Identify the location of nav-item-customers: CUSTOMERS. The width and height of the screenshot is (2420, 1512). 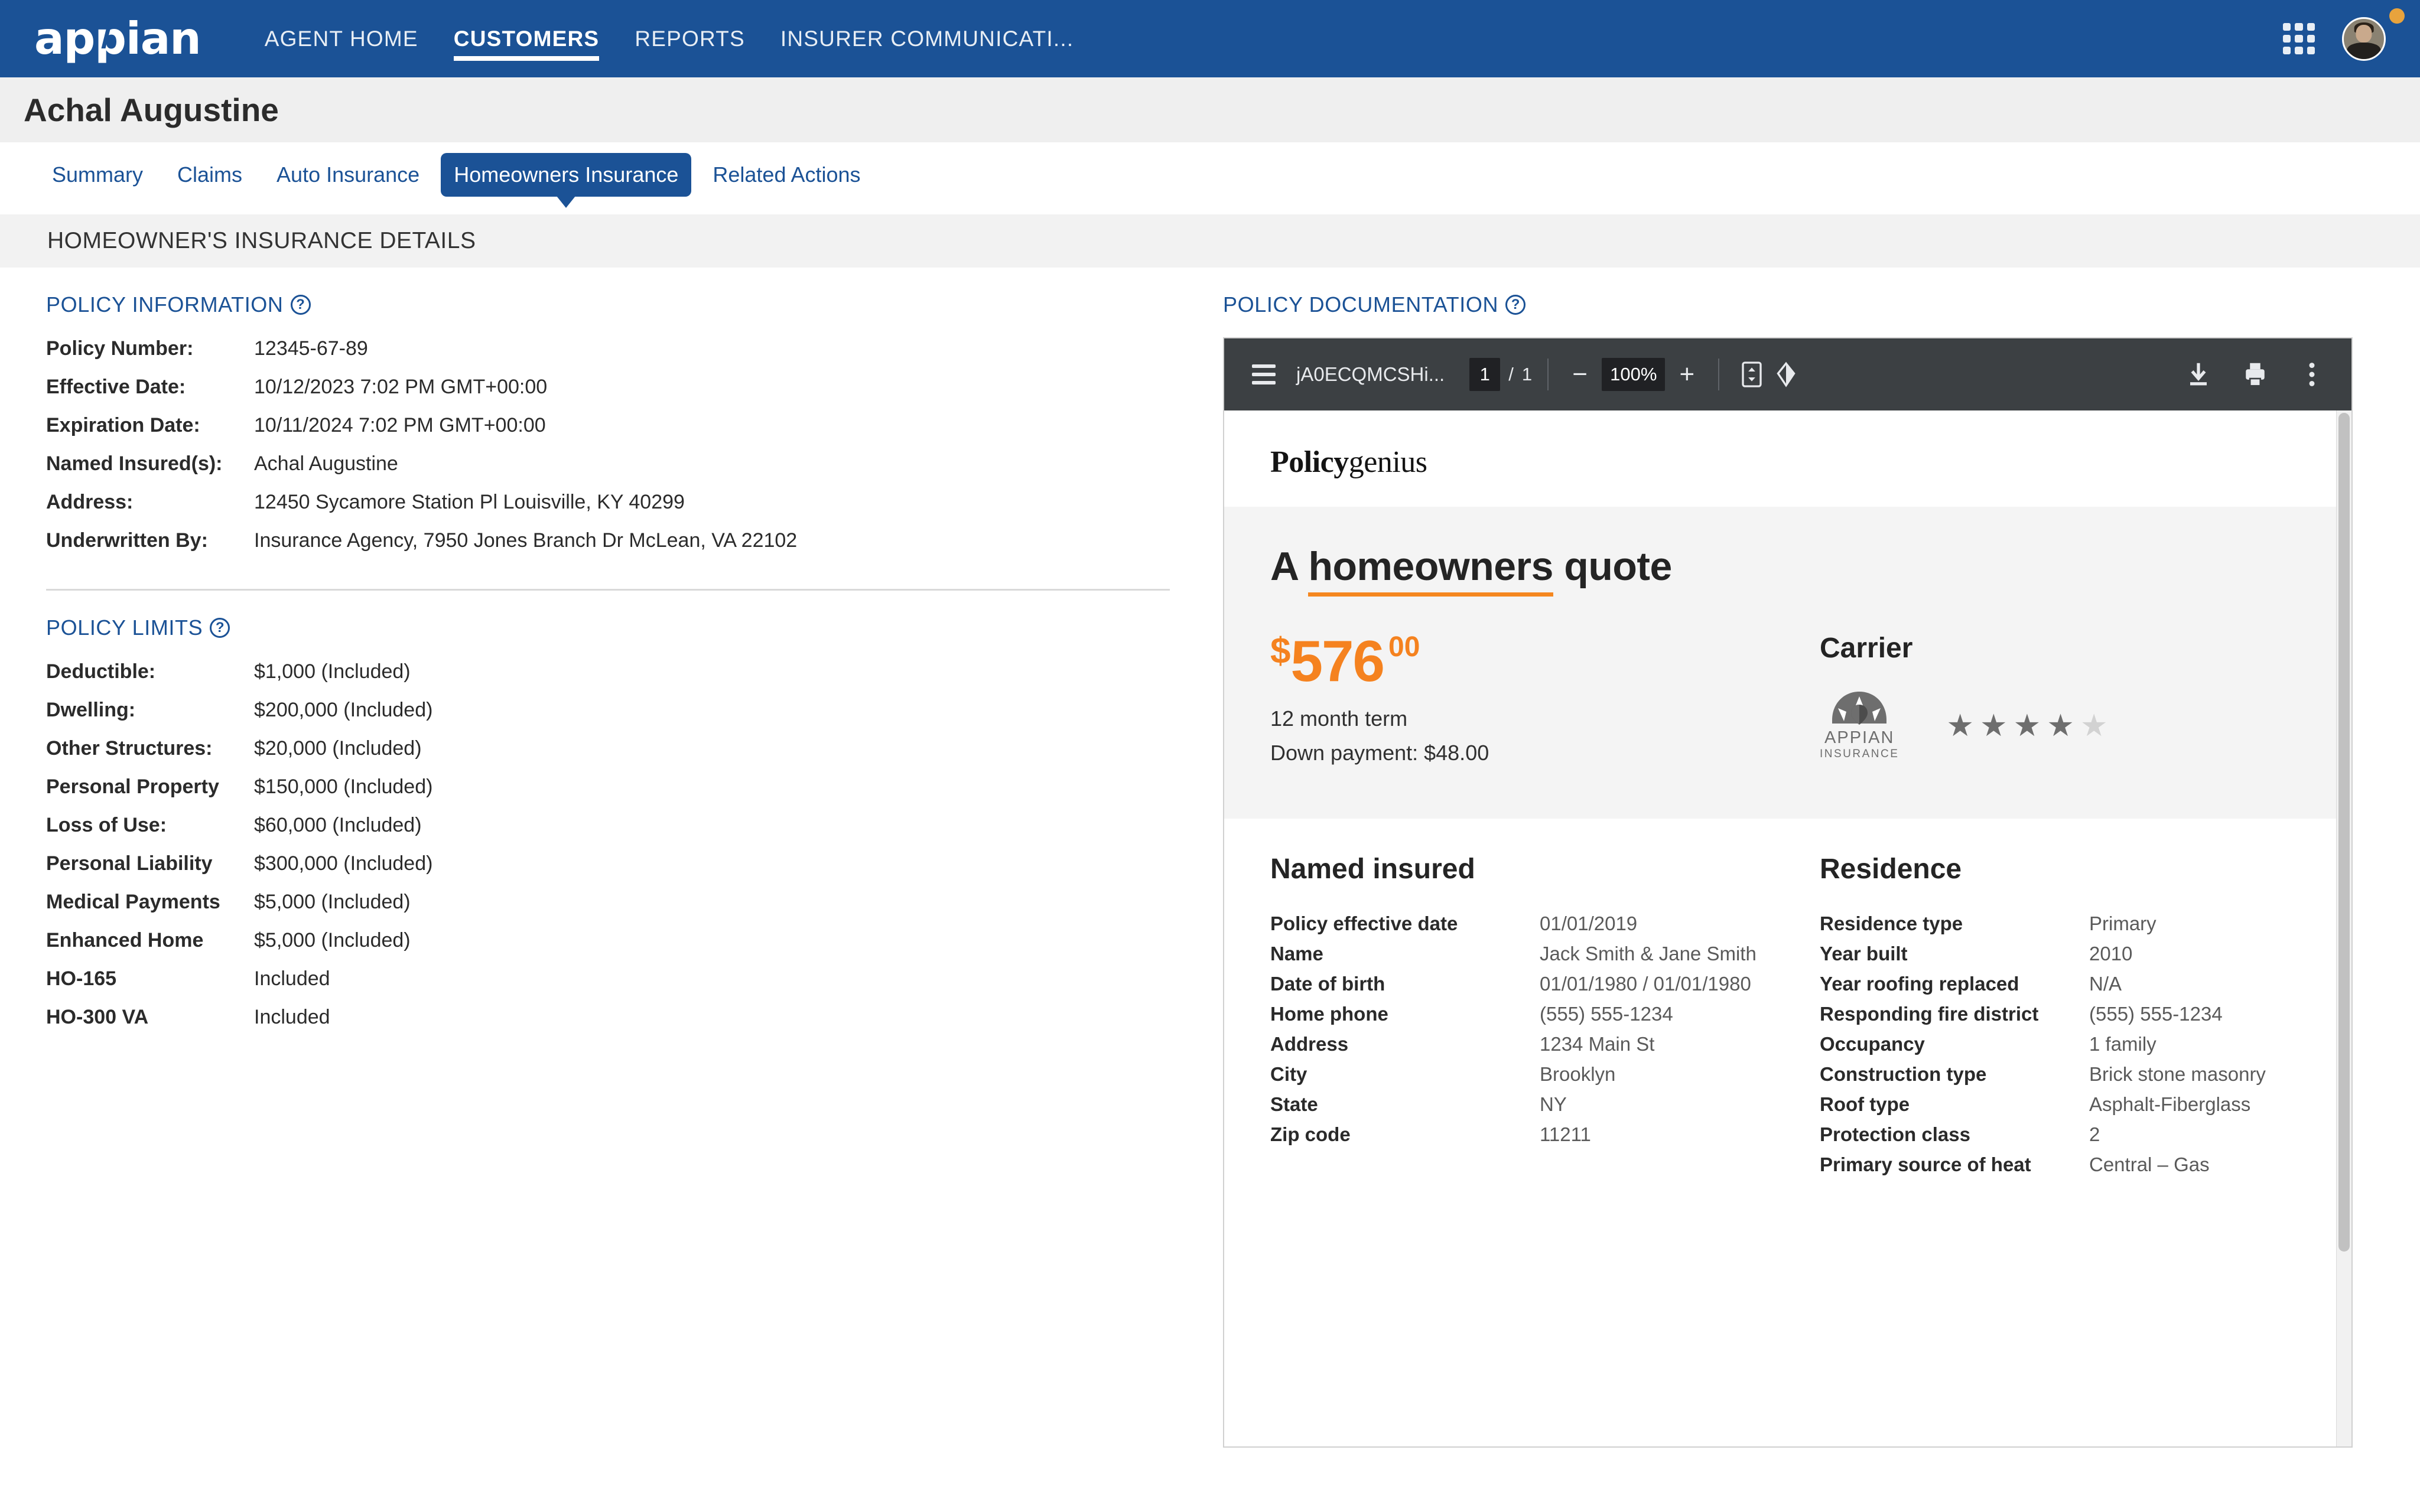
(526, 38).